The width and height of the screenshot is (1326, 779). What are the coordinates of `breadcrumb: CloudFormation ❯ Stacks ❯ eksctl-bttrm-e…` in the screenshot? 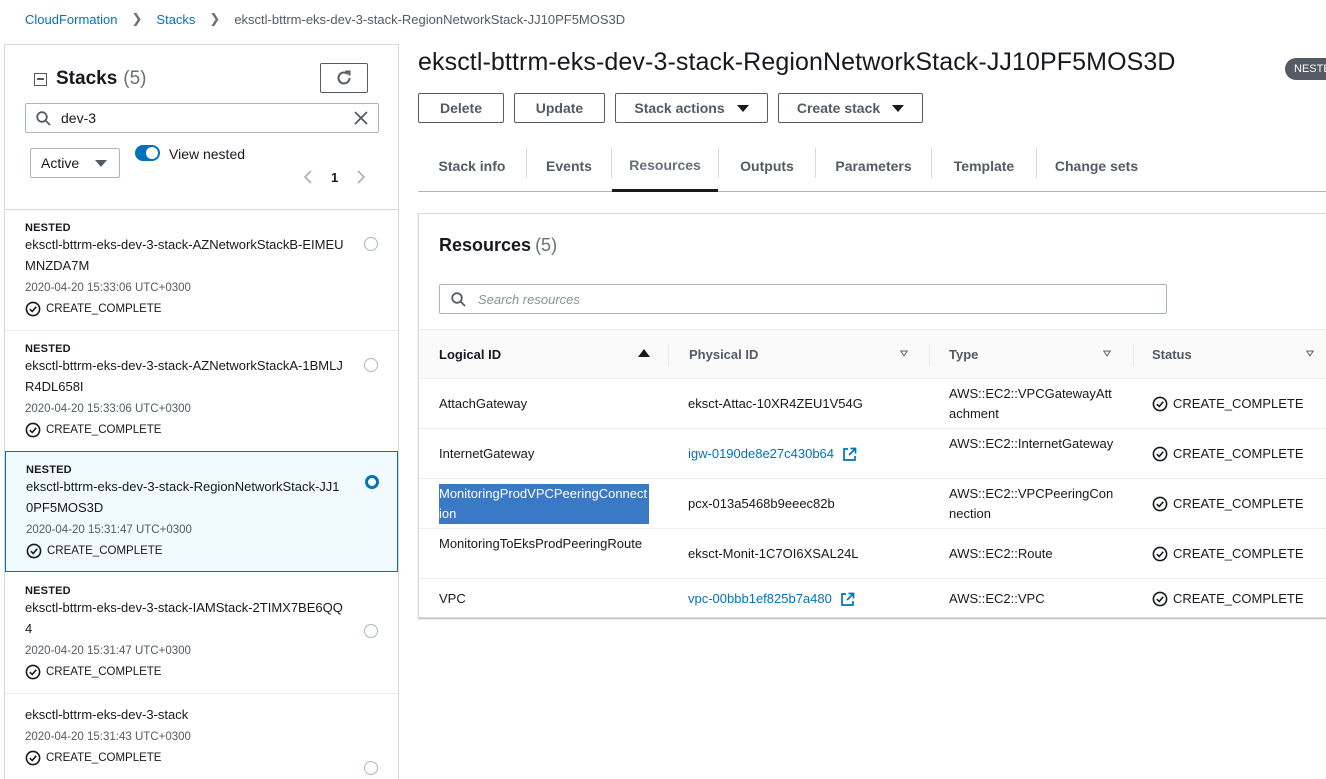 It's located at (325, 19).